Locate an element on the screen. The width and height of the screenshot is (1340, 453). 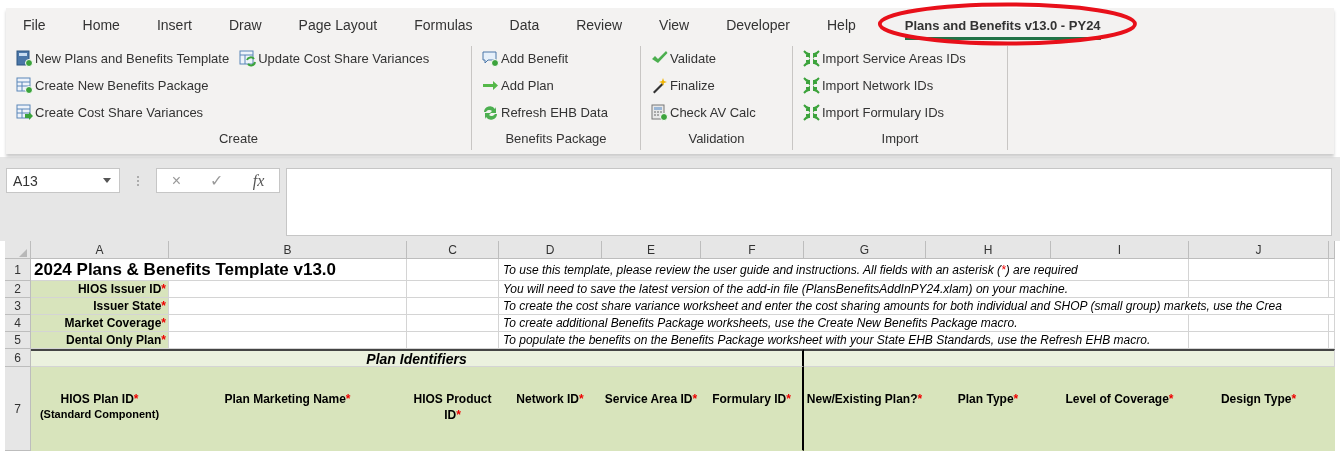
column-header: H is located at coordinates (988, 250).